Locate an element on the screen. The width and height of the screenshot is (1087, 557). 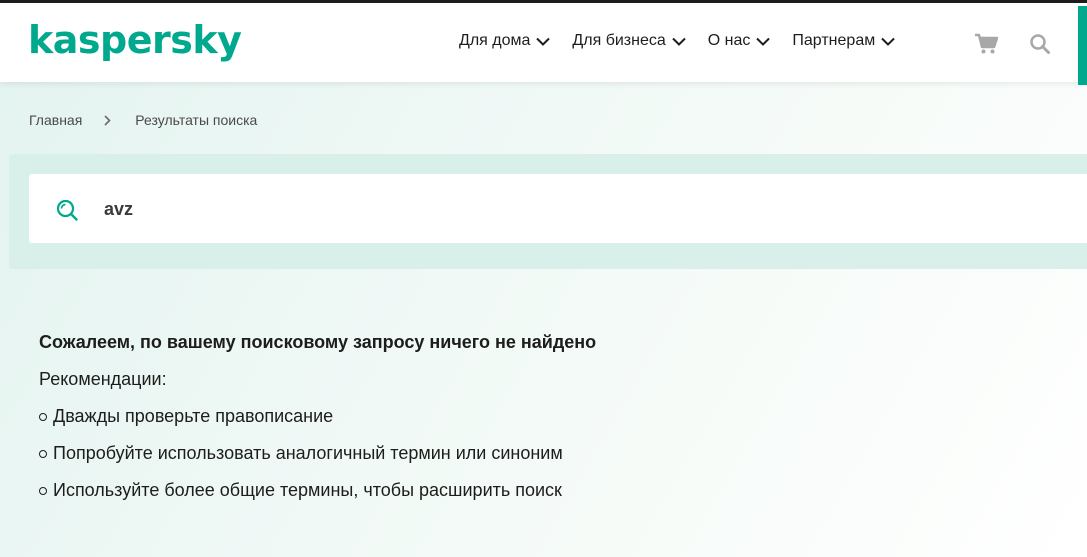
nav-item-home: Для дома is located at coordinates (505, 41).